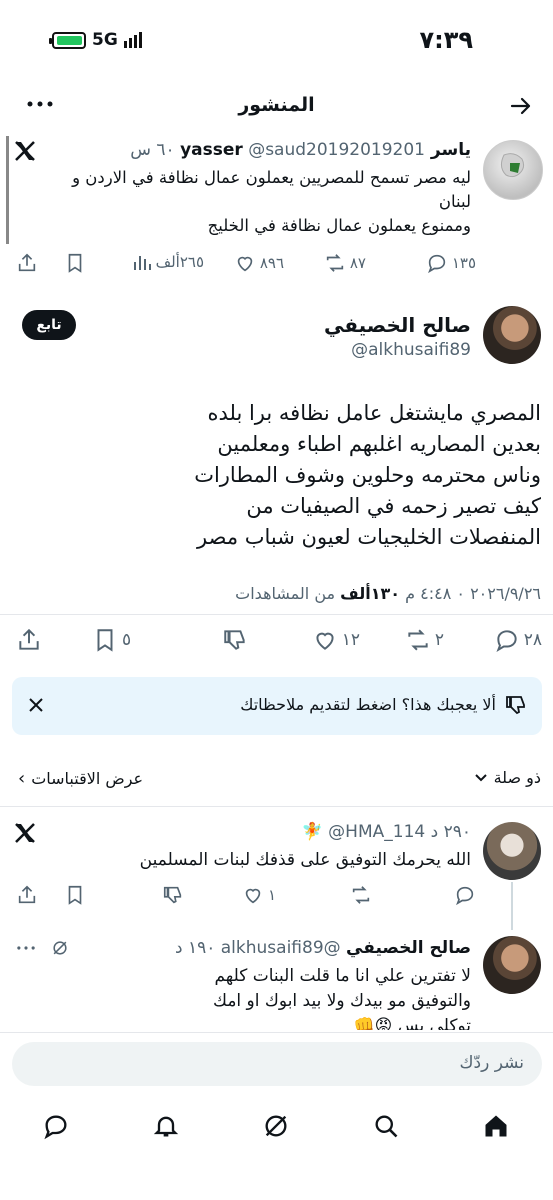 This screenshot has width=553, height=1200. I want to click on x-logo-icon, so click(25, 151).